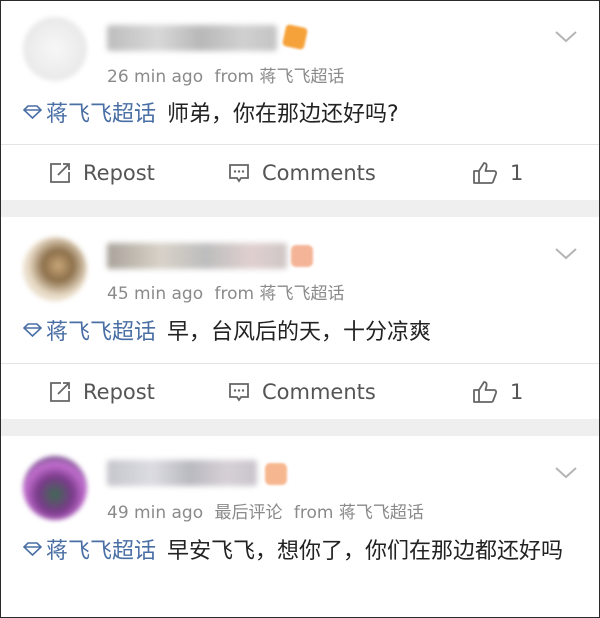 This screenshot has height=618, width=600. Describe the element at coordinates (155, 294) in the screenshot. I see `post-time: 45 min ago` at that location.